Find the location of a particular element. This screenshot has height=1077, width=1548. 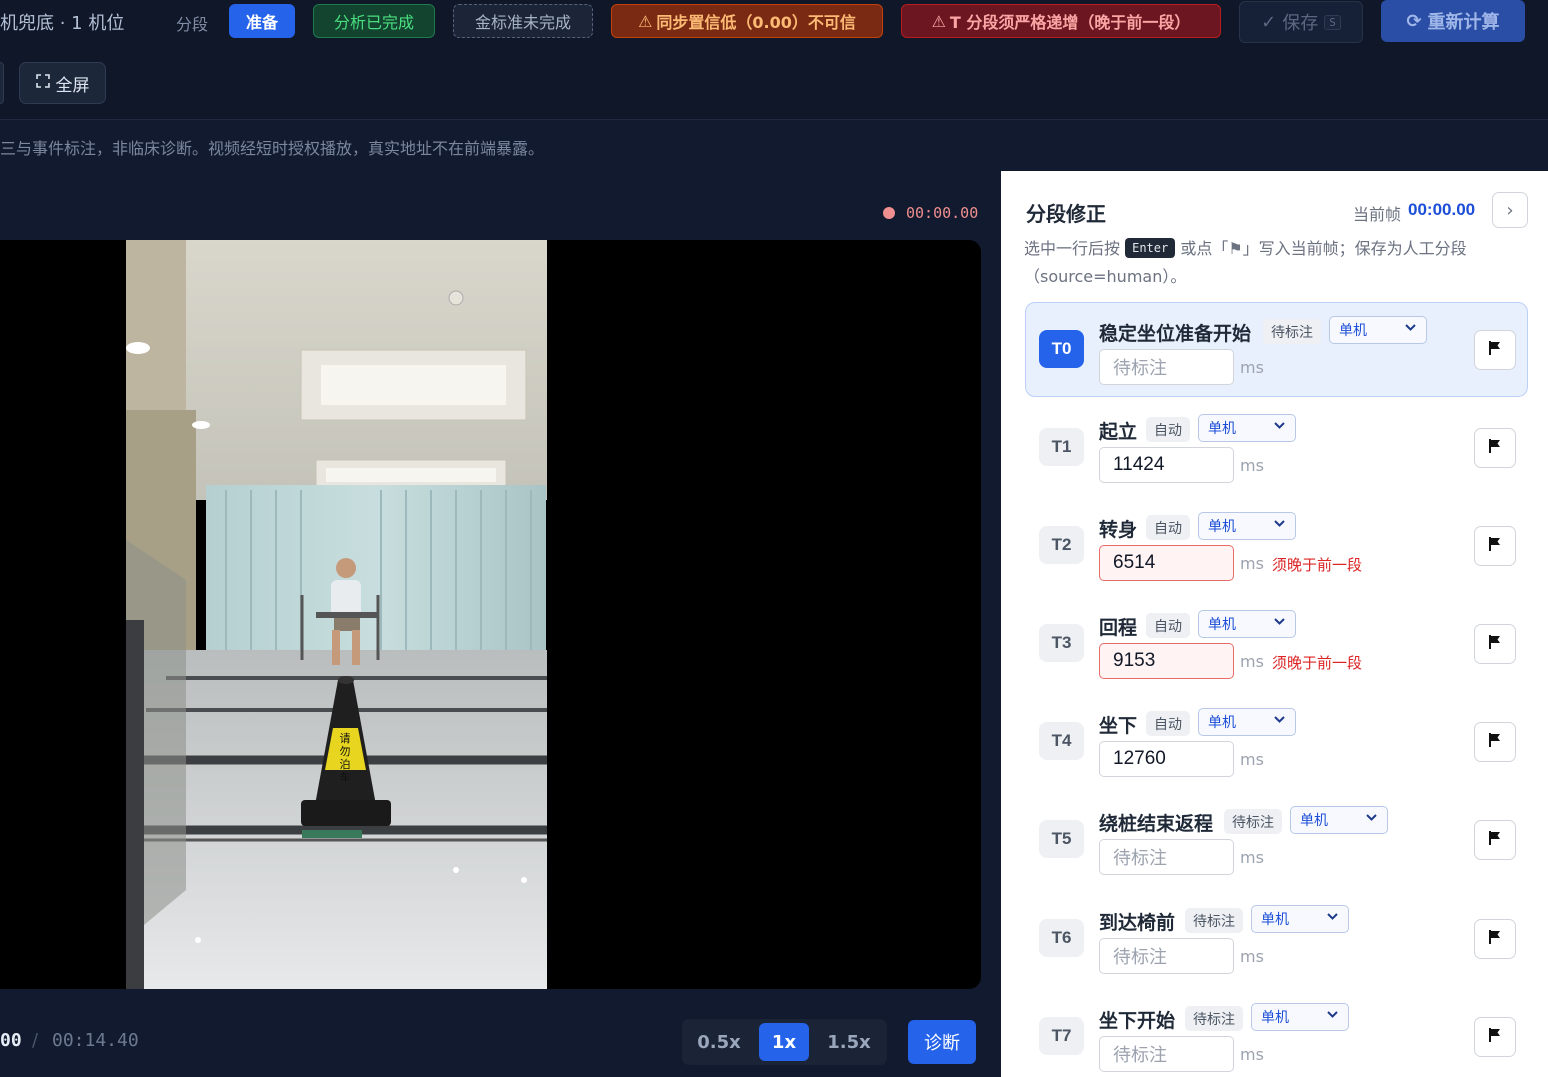

save-button: ✓ 保存 S is located at coordinates (1301, 22).